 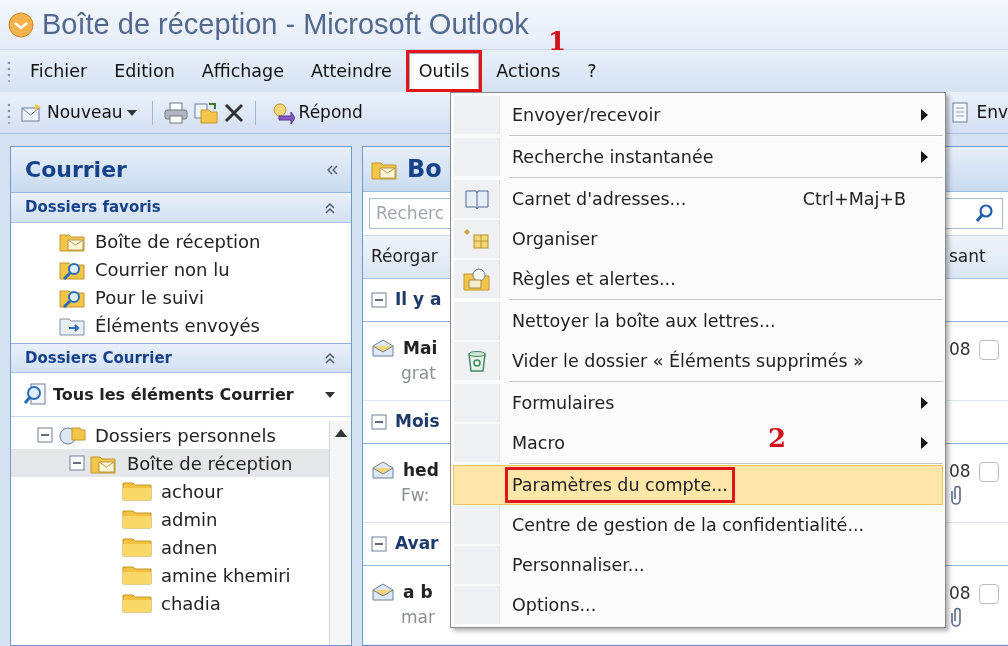 I want to click on folder-tree-item: achour, so click(x=170, y=491).